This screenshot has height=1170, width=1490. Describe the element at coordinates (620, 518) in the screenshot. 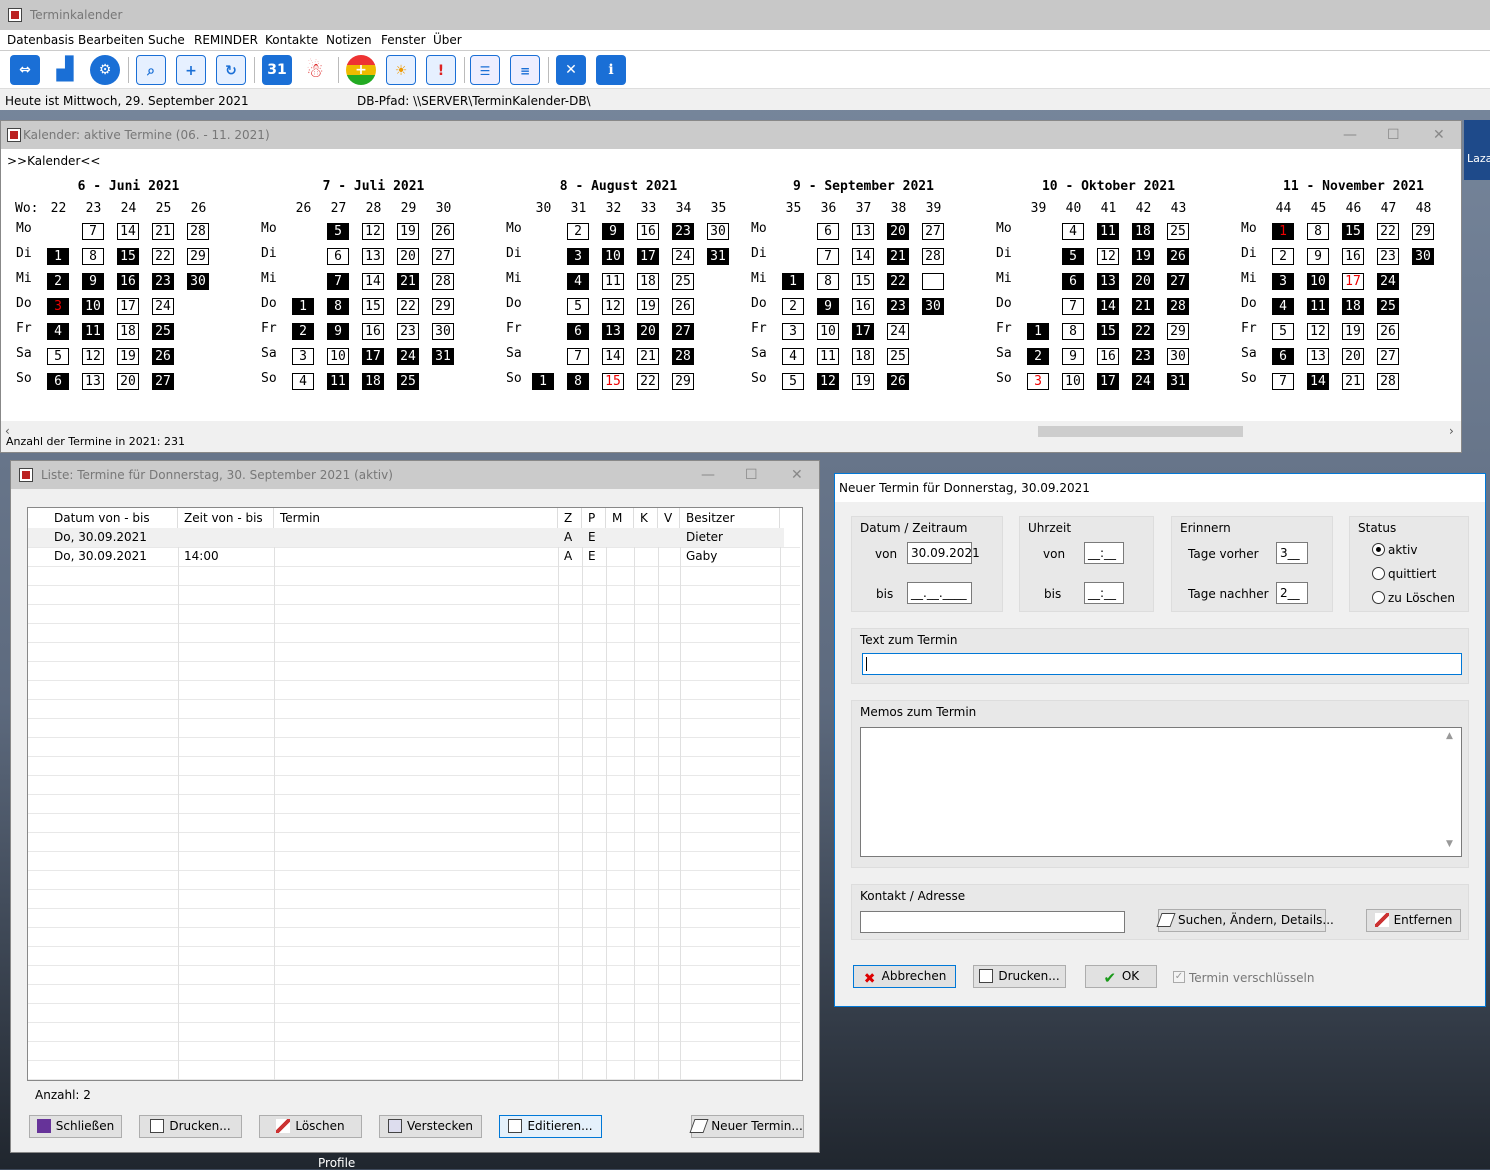

I see `column-header: M` at that location.